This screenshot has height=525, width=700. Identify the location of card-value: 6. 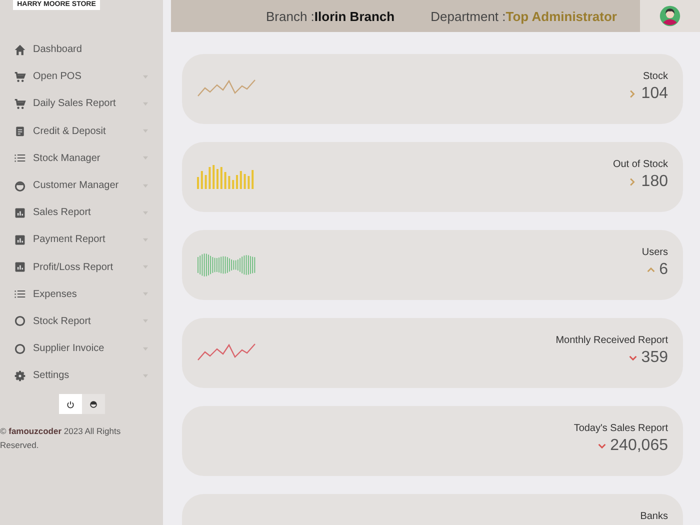
(663, 270).